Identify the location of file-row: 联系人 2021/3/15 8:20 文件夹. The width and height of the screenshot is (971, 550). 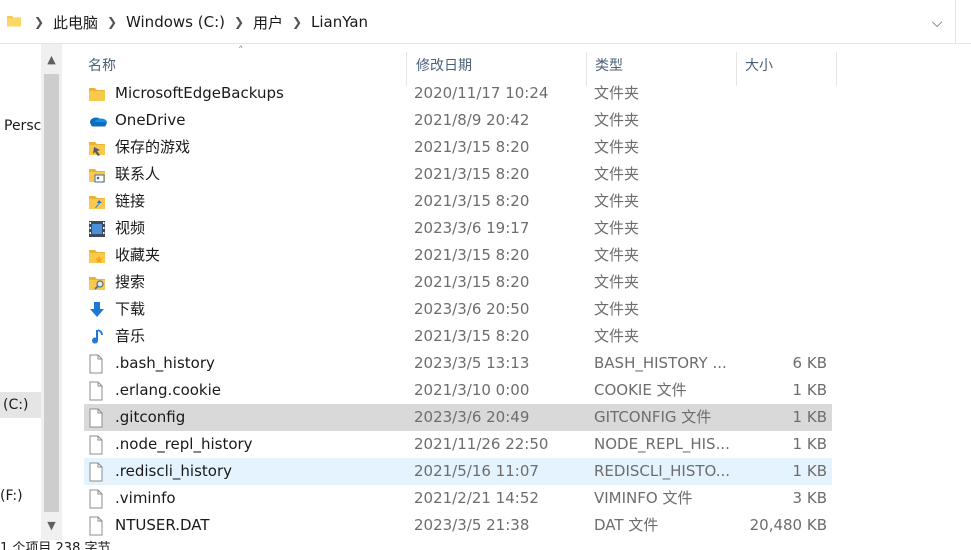
(458, 174).